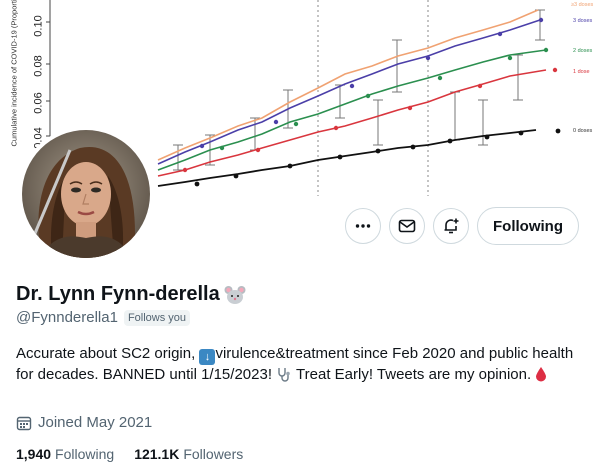 Image resolution: width=595 pixels, height=473 pixels. I want to click on more-horizontal-icon, so click(363, 226).